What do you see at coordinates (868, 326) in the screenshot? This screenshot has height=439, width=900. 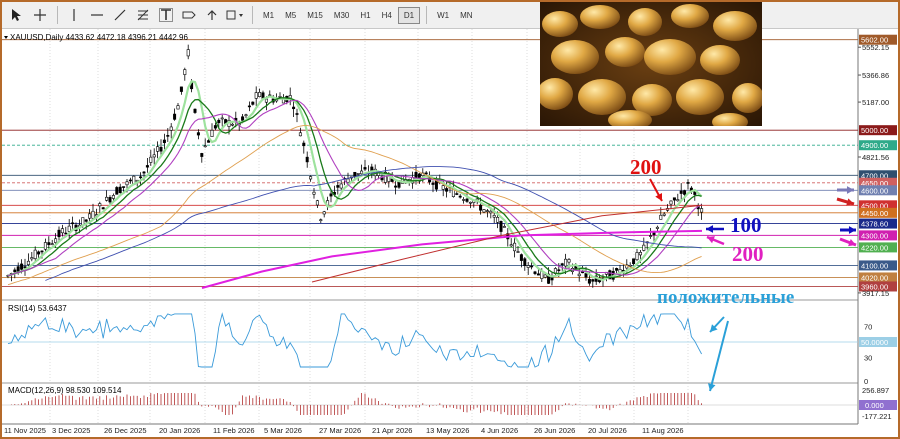 I see `rsi-scale-label: 70` at bounding box center [868, 326].